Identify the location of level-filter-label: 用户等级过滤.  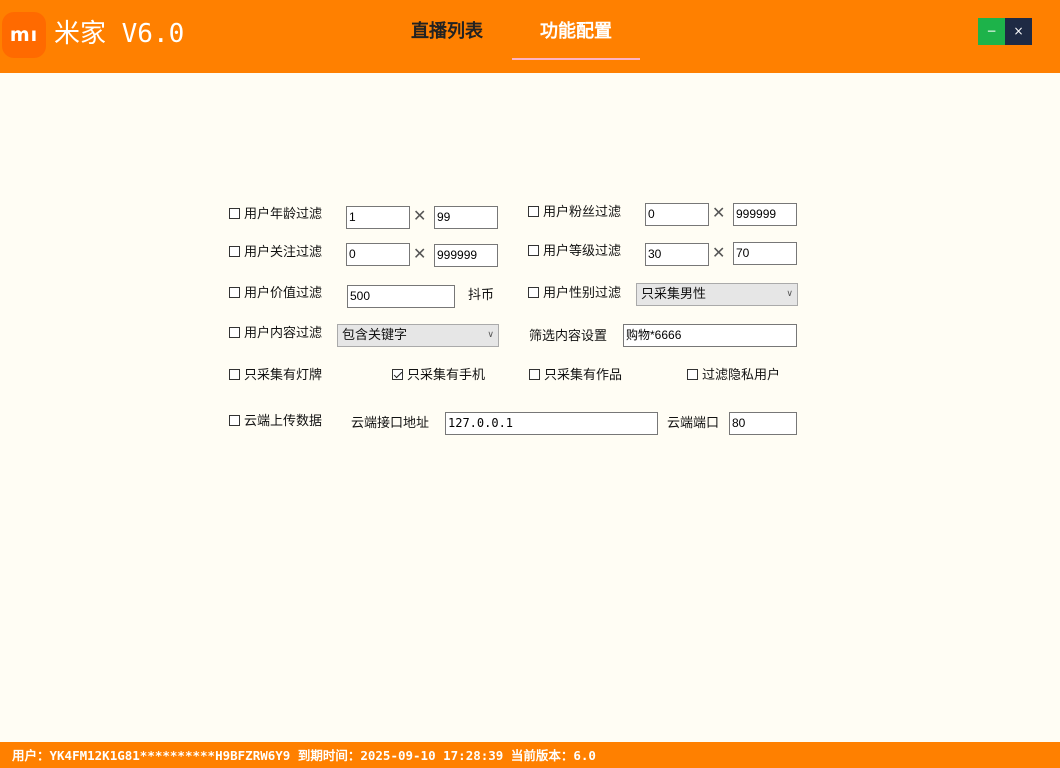
(582, 251).